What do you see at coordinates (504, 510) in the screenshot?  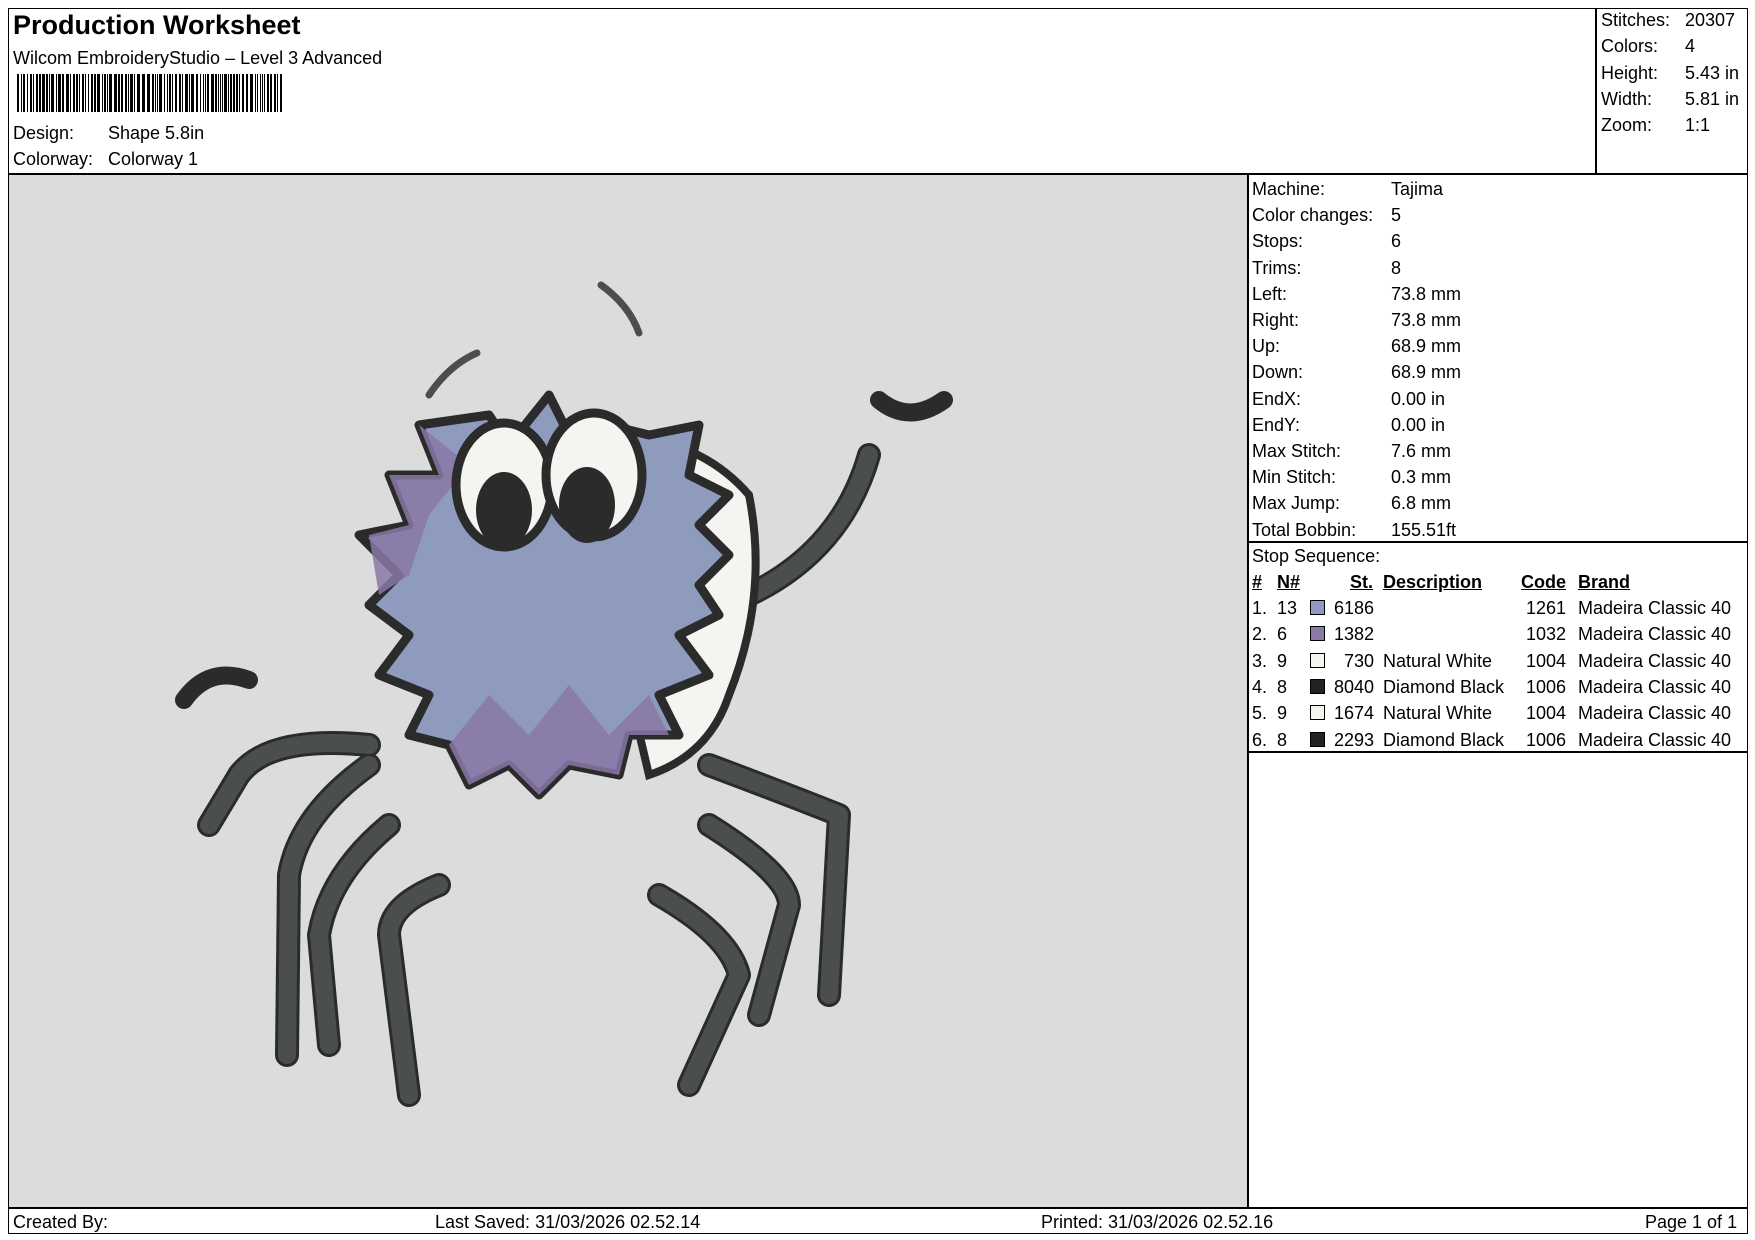 I see `left-pupil` at bounding box center [504, 510].